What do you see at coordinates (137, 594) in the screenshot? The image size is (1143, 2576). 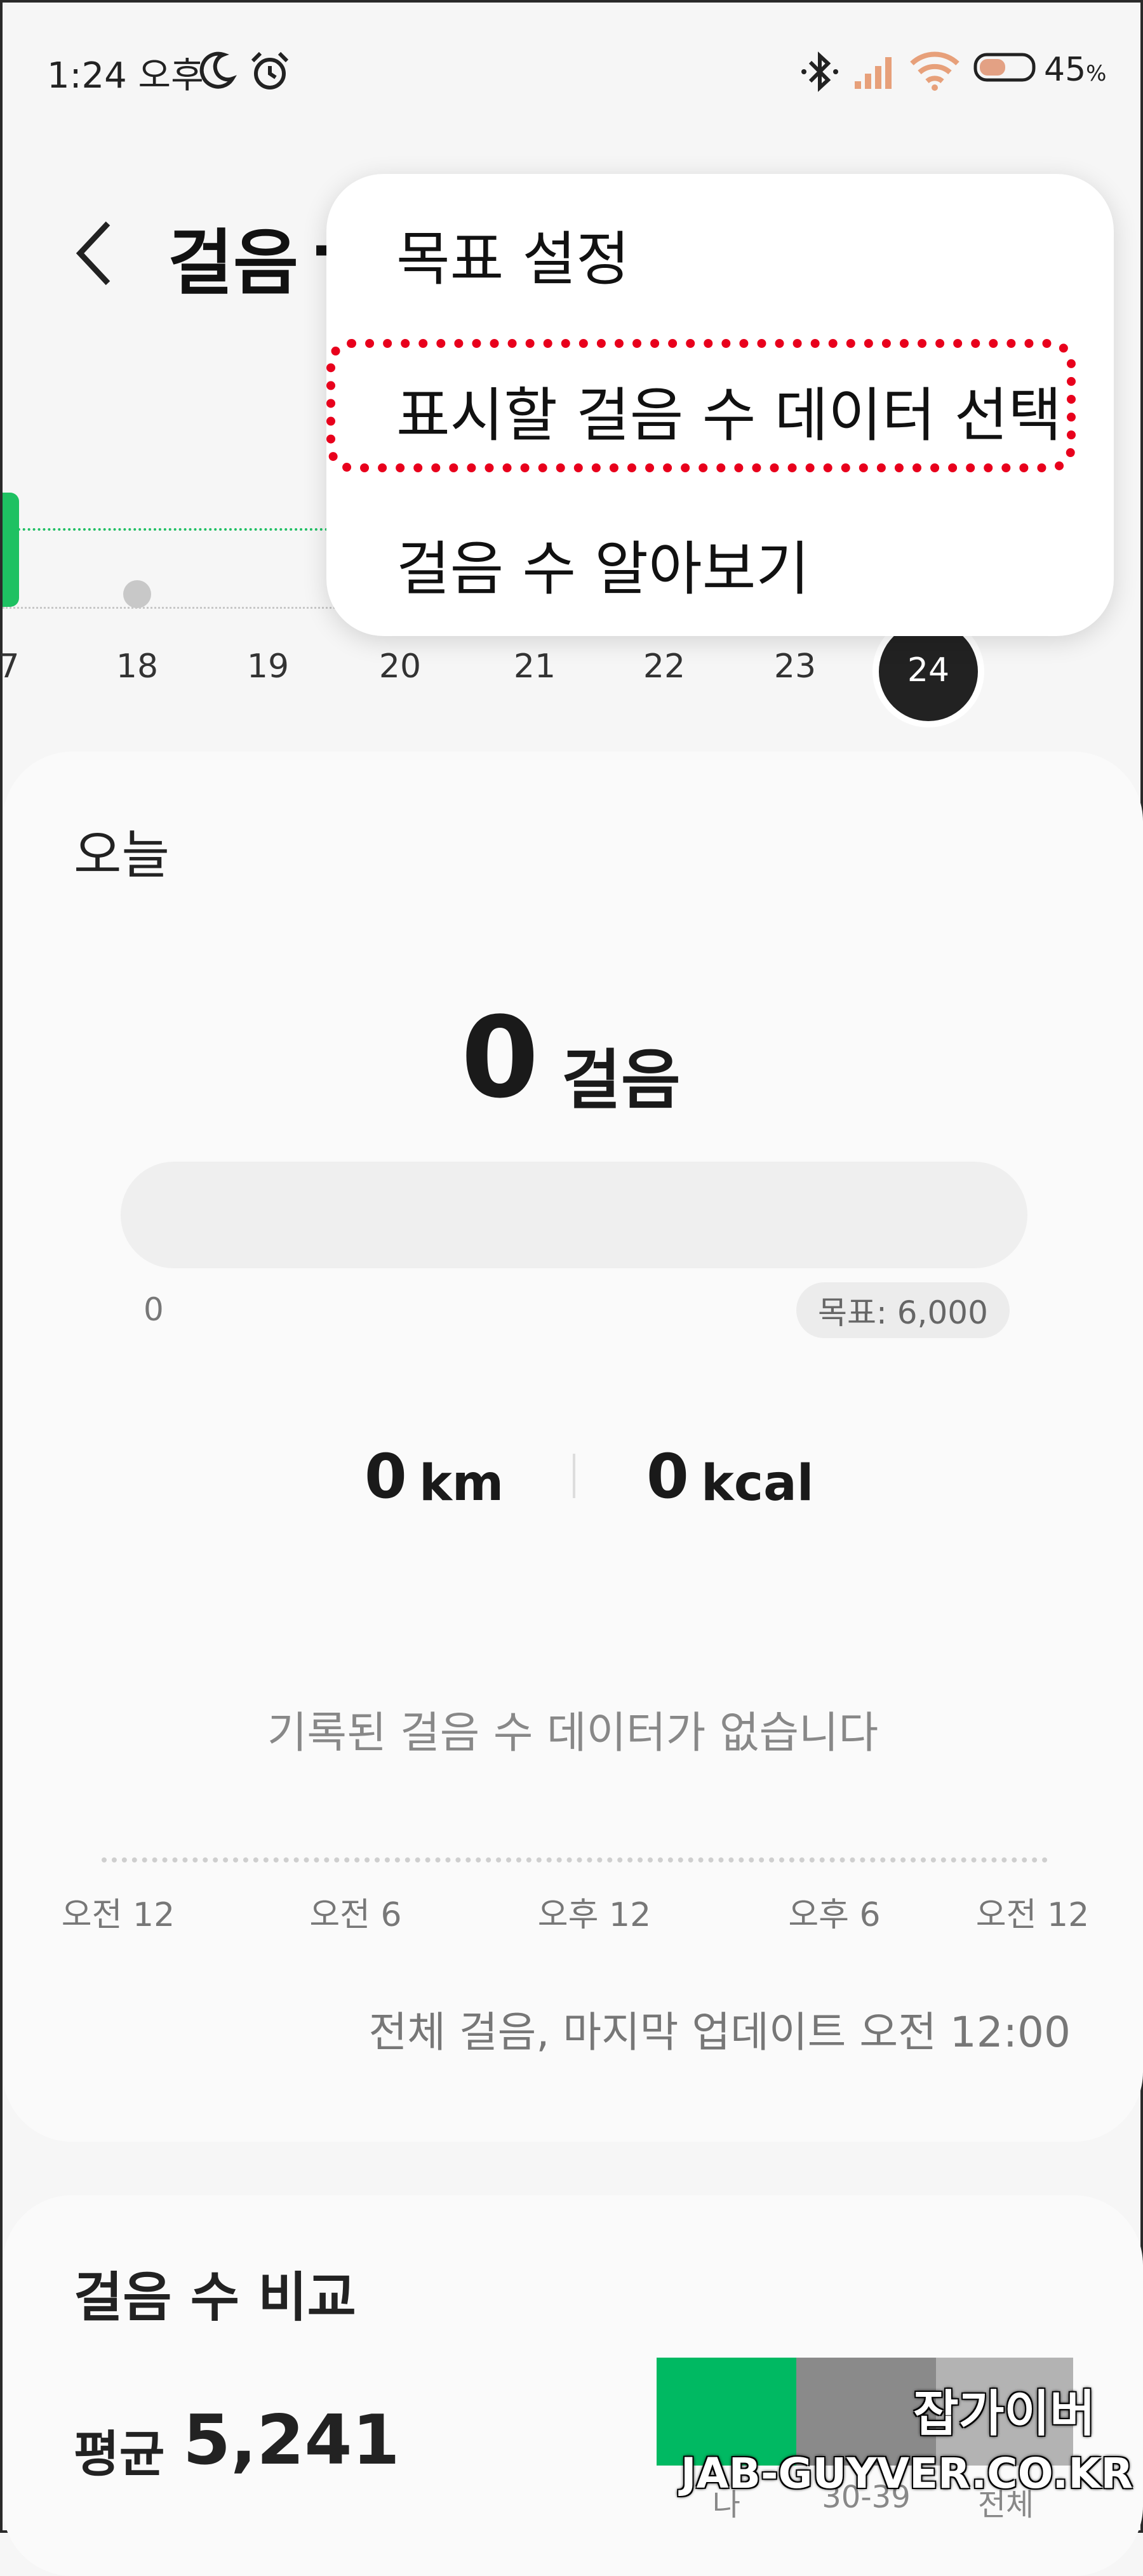 I see `day-dot` at bounding box center [137, 594].